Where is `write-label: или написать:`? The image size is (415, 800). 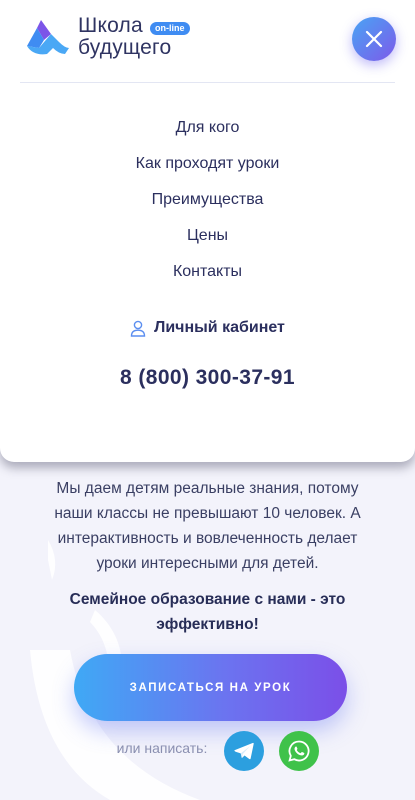
write-label: или написать: is located at coordinates (162, 748).